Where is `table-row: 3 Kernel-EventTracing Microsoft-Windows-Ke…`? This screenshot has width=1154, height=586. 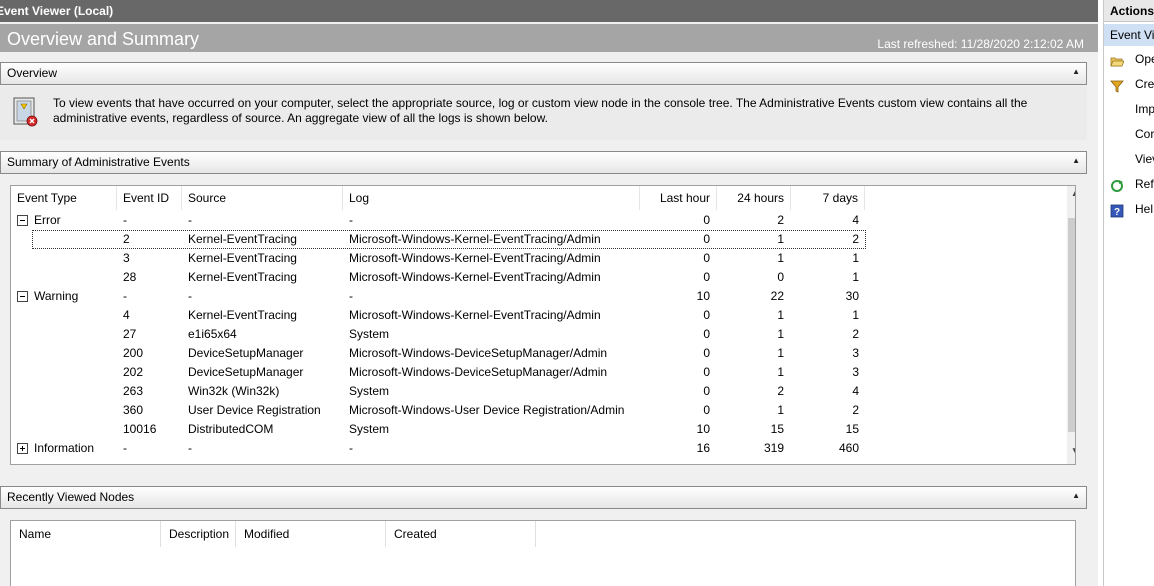
table-row: 3 Kernel-EventTracing Microsoft-Windows-Ke… is located at coordinates (535, 258).